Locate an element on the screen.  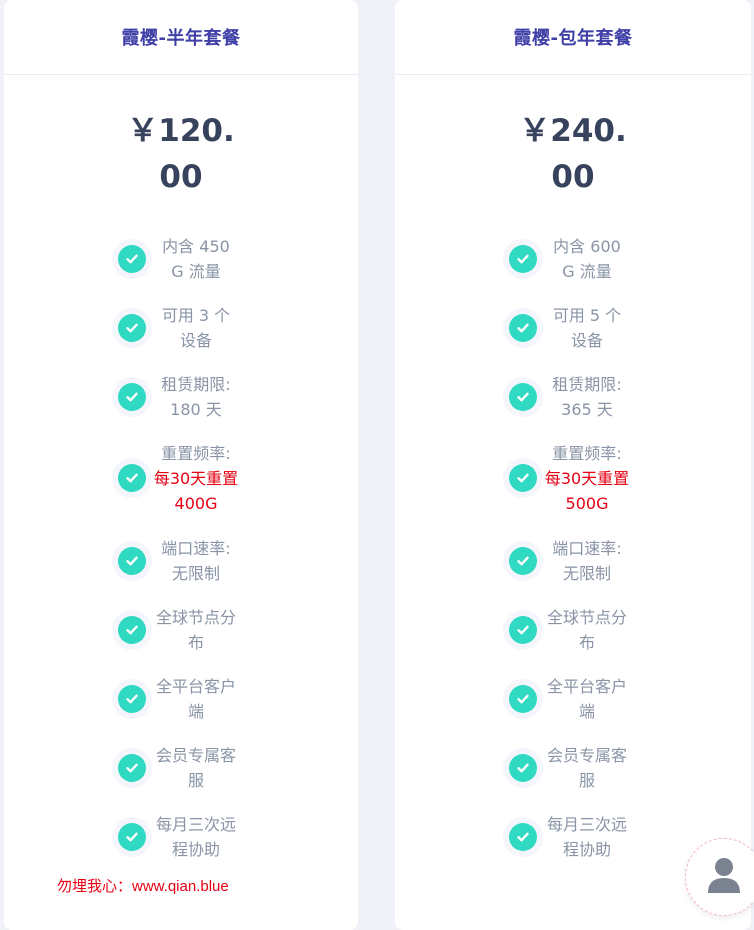
feature-item: 重置频率: 每30天重置500G is located at coordinates (573, 478).